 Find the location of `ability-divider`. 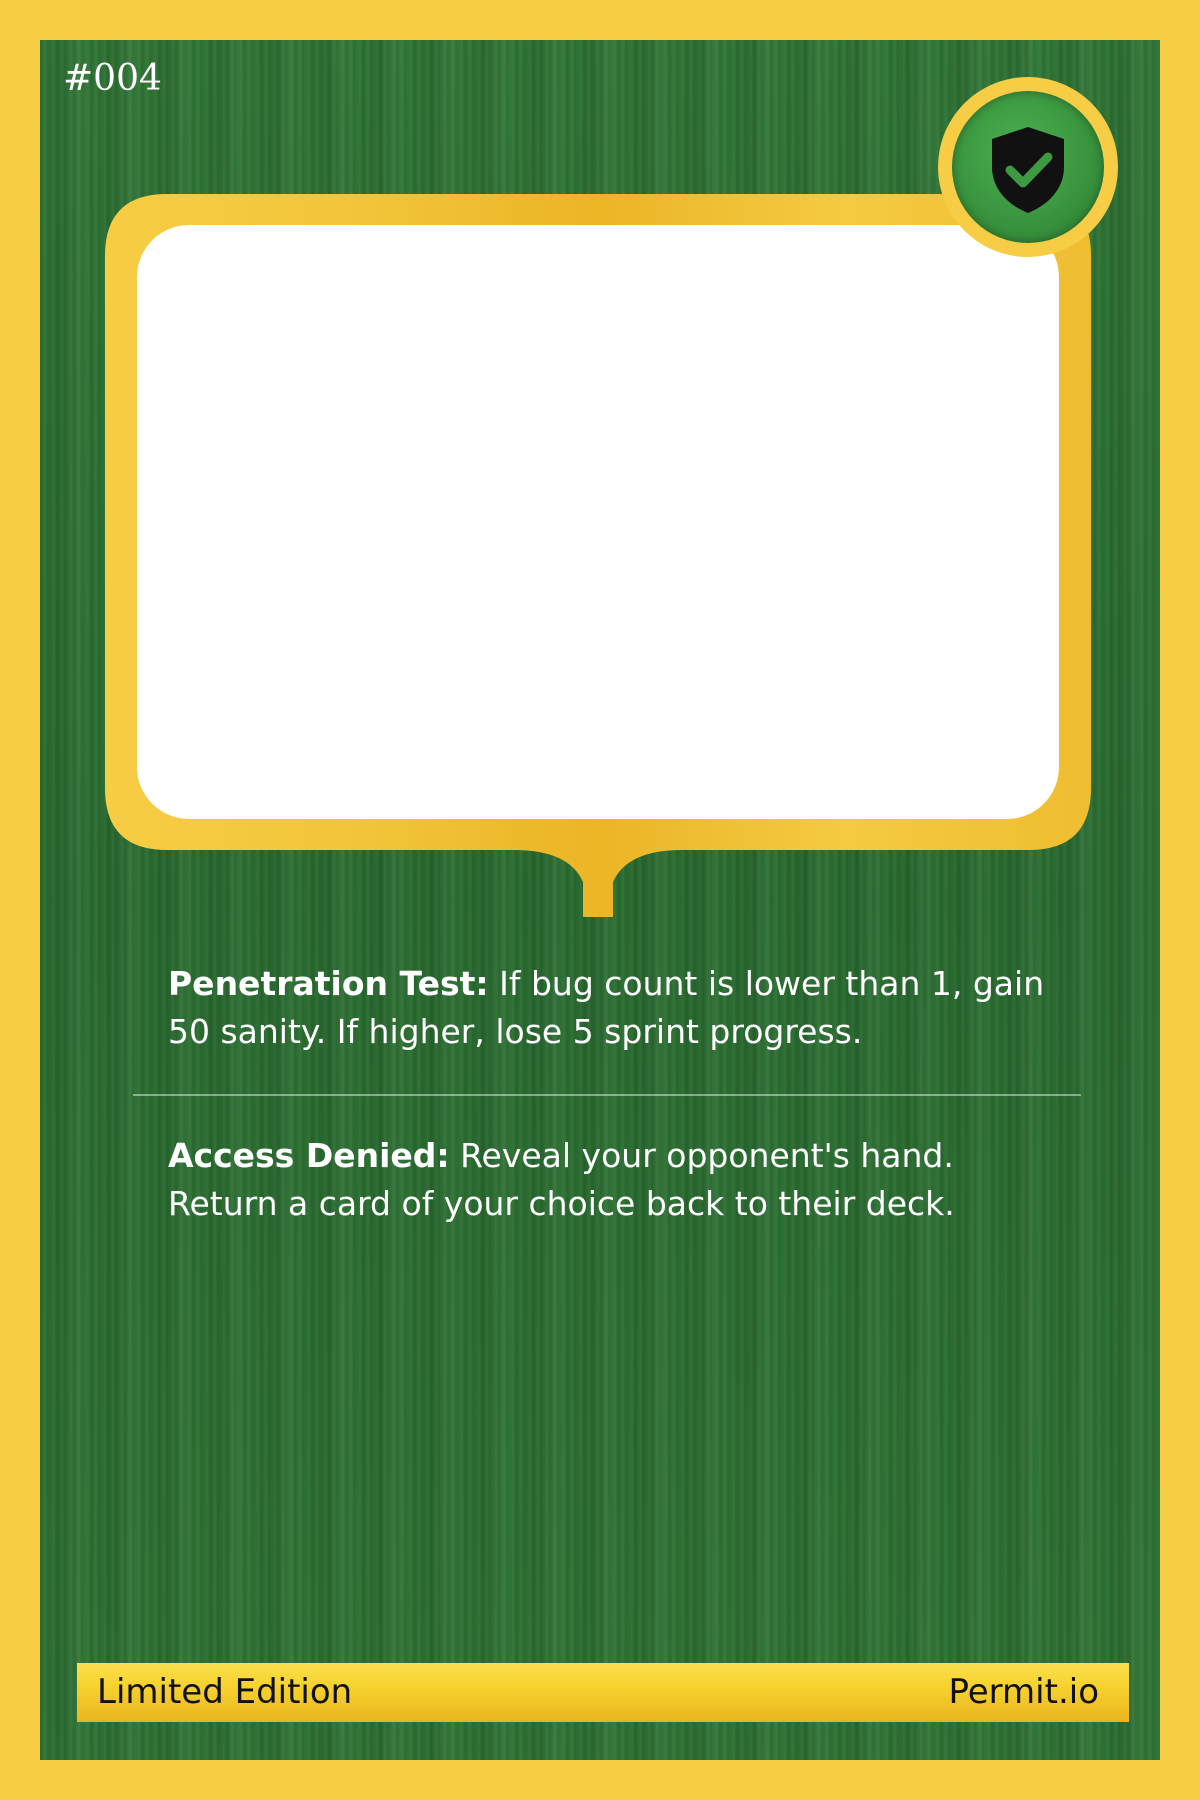

ability-divider is located at coordinates (607, 1095).